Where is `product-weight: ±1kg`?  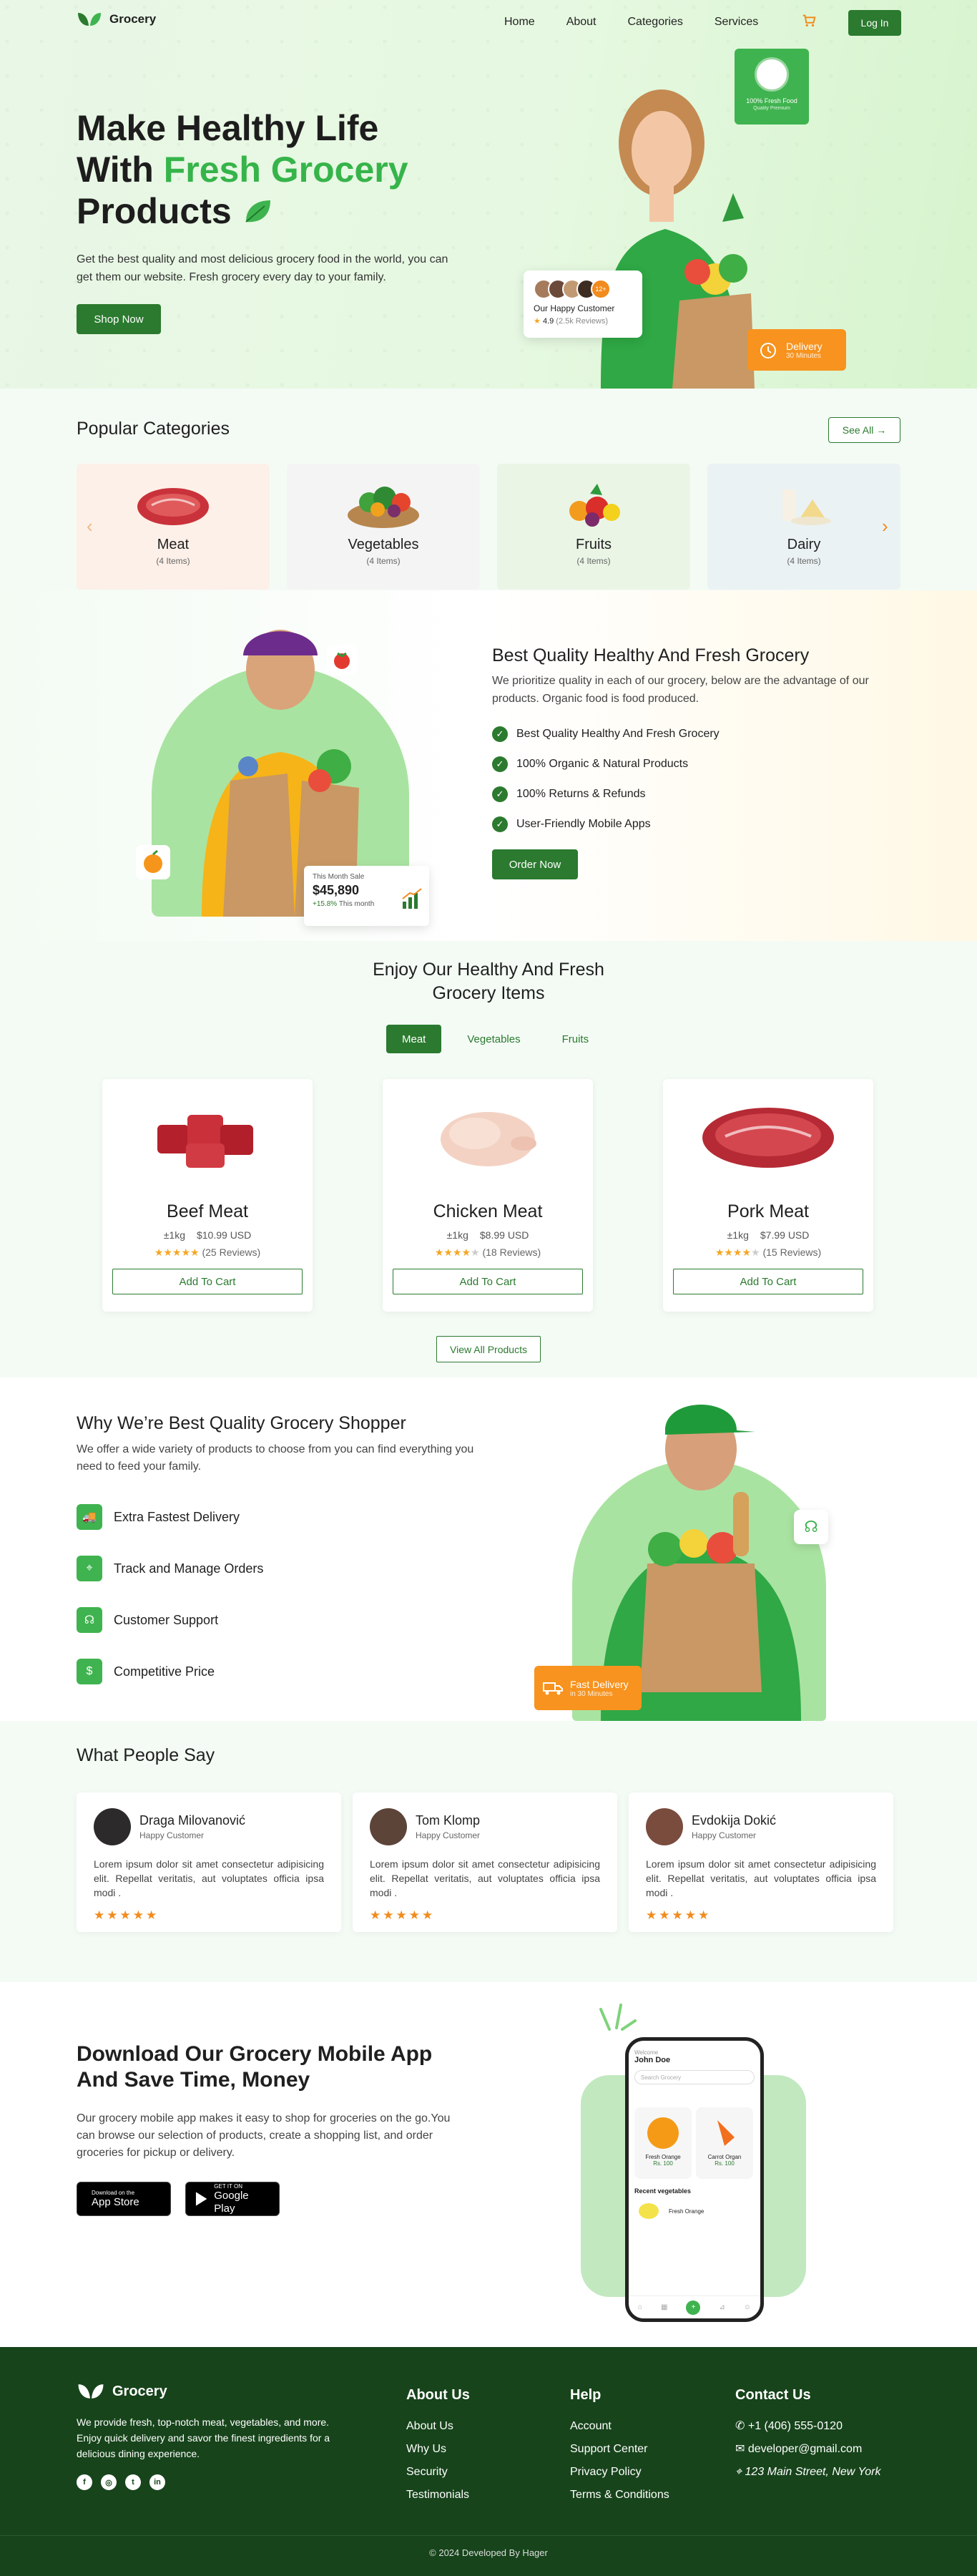 product-weight: ±1kg is located at coordinates (174, 1235).